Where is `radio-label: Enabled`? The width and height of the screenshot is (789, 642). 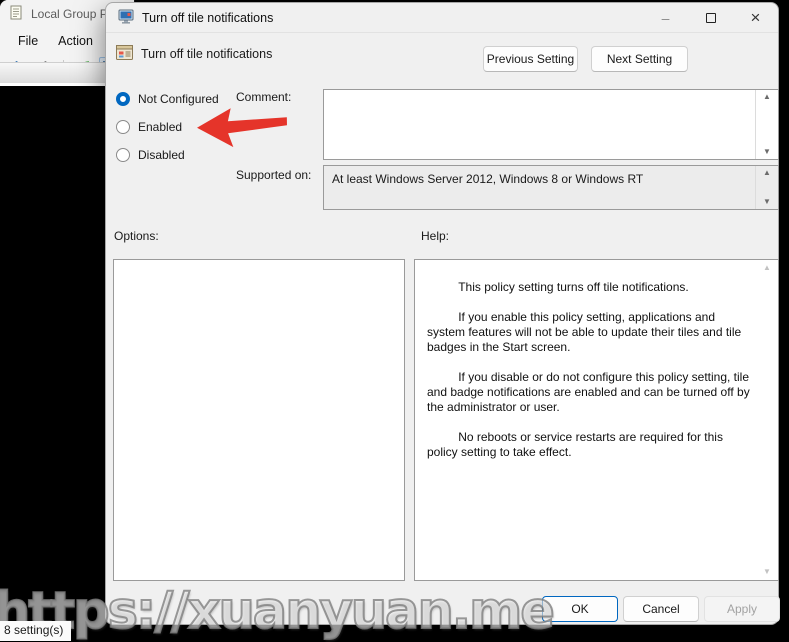 radio-label: Enabled is located at coordinates (160, 127).